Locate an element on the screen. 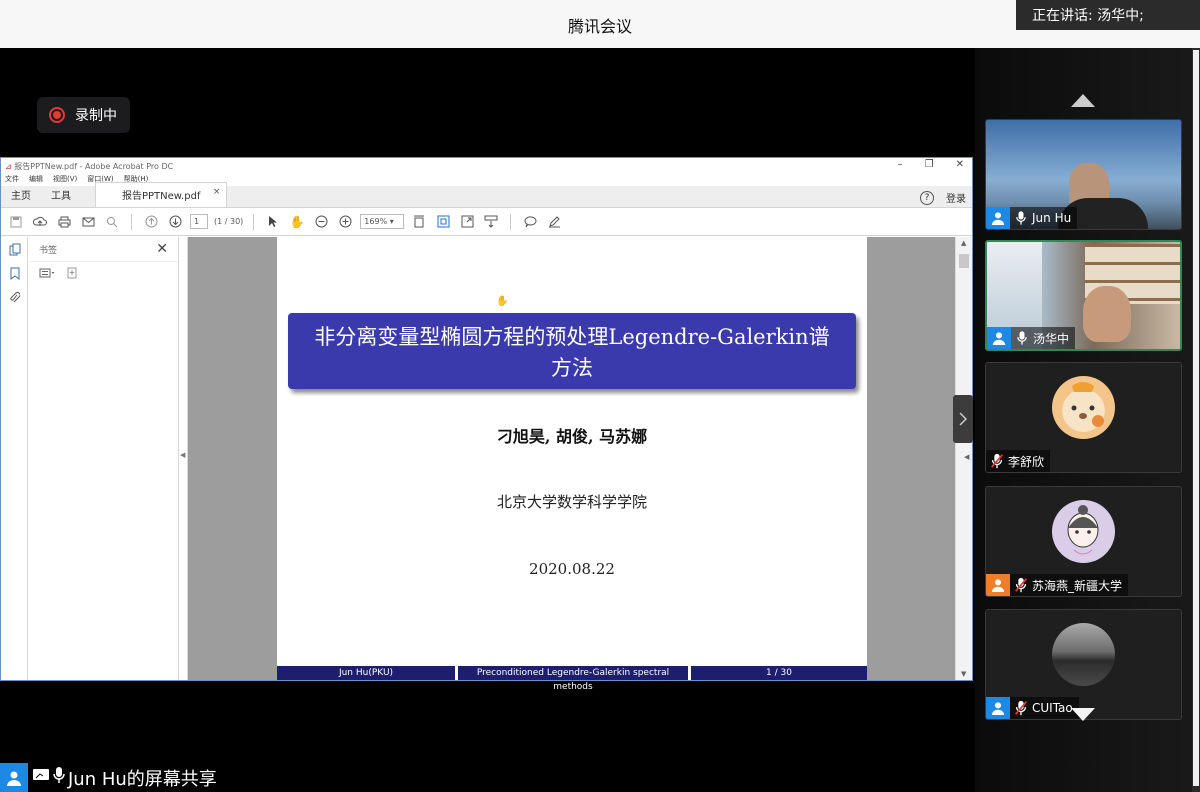  participant-name: 李舒欣 is located at coordinates (1026, 461).